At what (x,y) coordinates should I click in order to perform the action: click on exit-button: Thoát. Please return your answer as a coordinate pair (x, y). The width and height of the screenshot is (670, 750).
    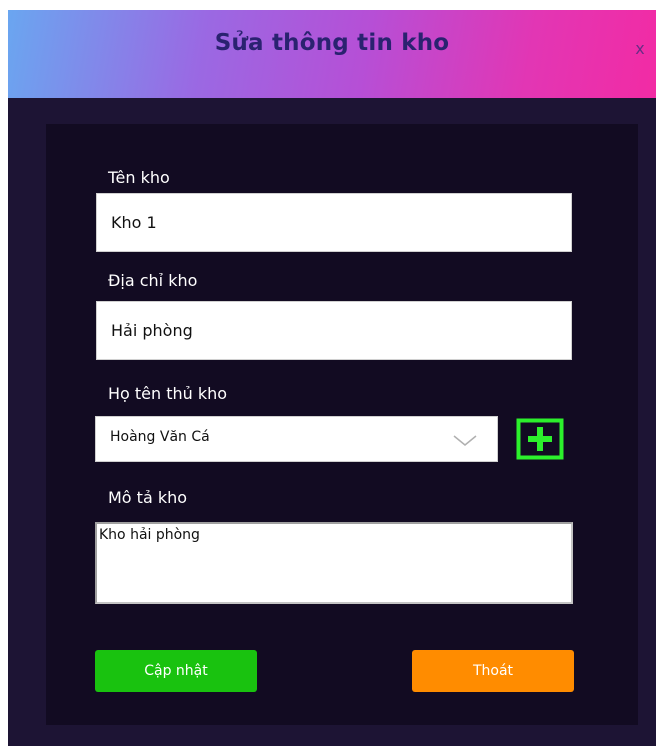
    Looking at the image, I should click on (493, 671).